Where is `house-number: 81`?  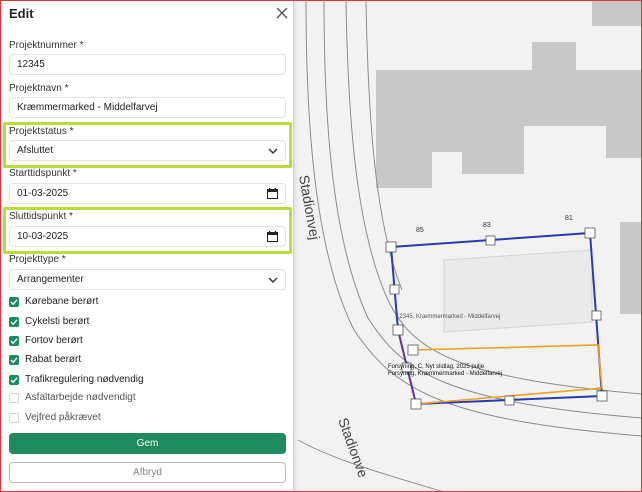
house-number: 81 is located at coordinates (569, 218).